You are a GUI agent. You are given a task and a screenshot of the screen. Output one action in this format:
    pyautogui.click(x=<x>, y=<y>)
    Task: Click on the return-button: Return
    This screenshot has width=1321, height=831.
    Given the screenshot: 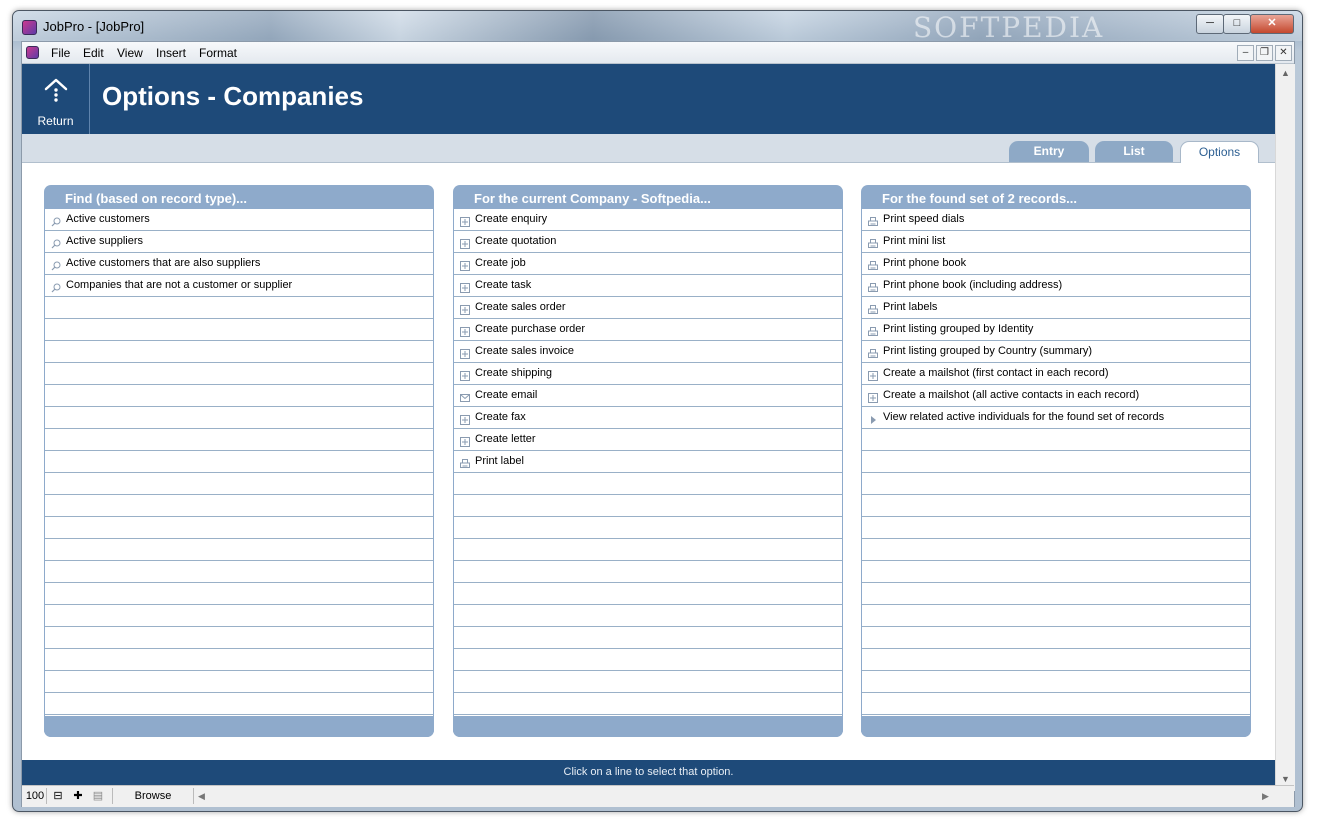 What is the action you would take?
    pyautogui.click(x=56, y=99)
    